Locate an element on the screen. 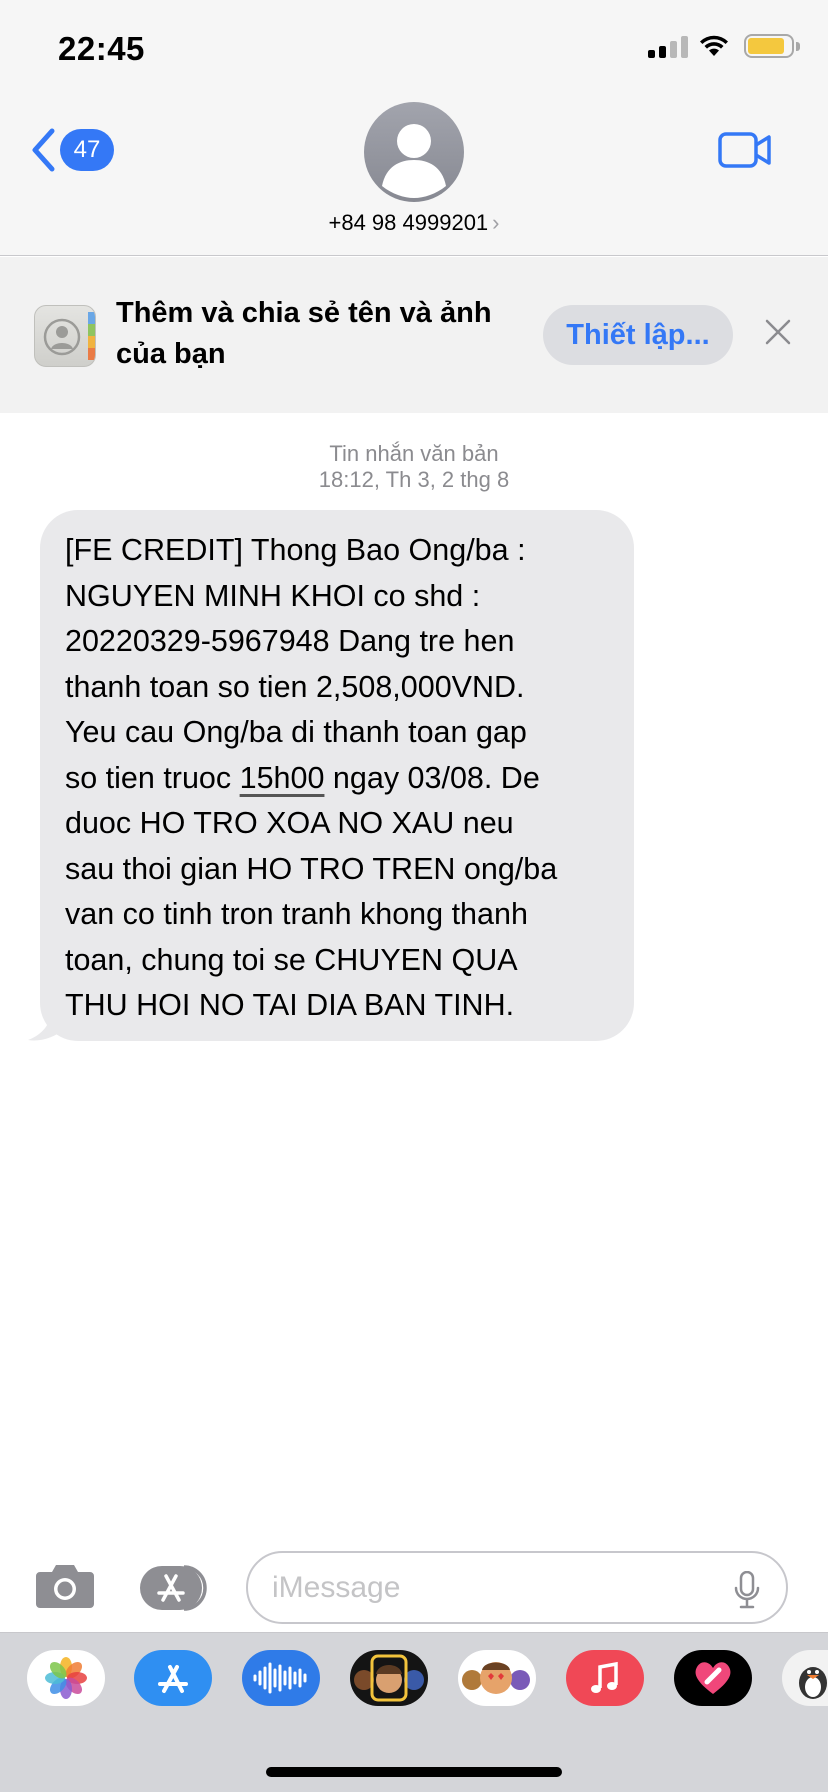  message-text-segment: ngay 03/08. De is located at coordinates (432, 777).